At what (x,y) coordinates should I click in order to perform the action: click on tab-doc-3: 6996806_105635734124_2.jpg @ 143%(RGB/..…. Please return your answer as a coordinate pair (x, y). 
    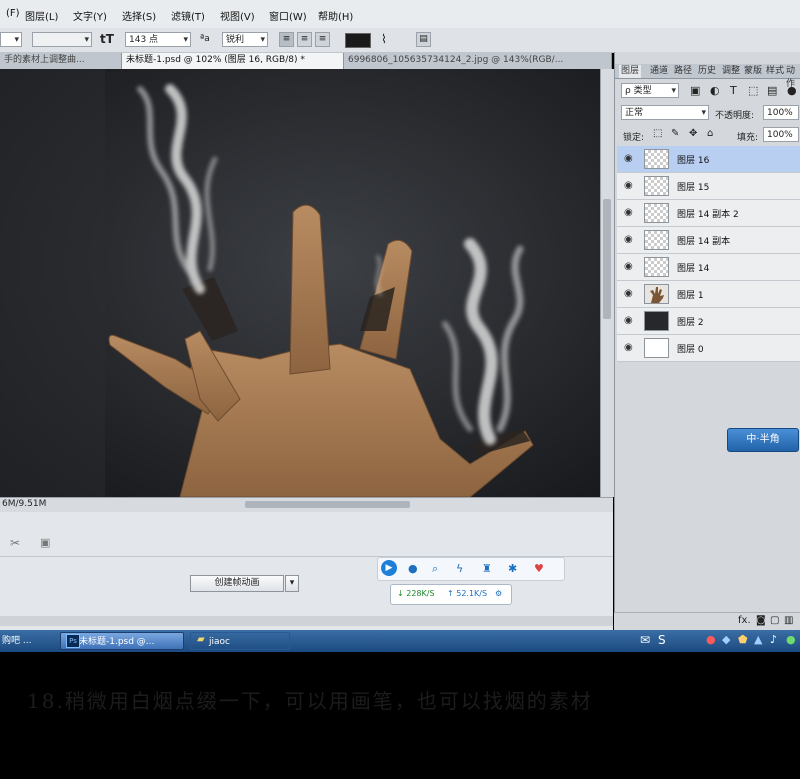
    Looking at the image, I should click on (478, 61).